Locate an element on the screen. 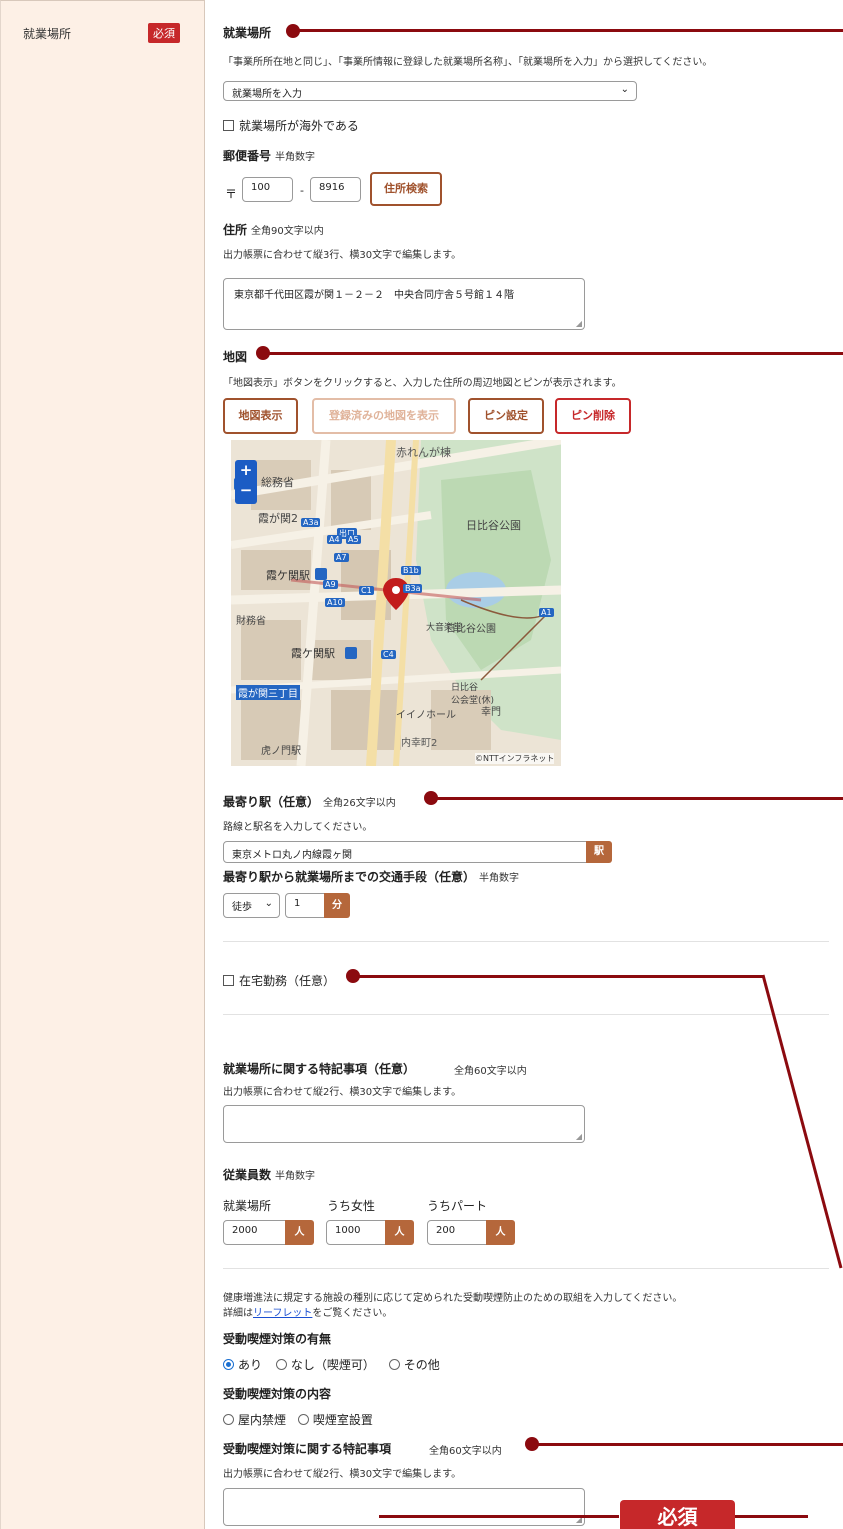 This screenshot has width=843, height=1529. zoom-out-icon: − is located at coordinates (246, 490).